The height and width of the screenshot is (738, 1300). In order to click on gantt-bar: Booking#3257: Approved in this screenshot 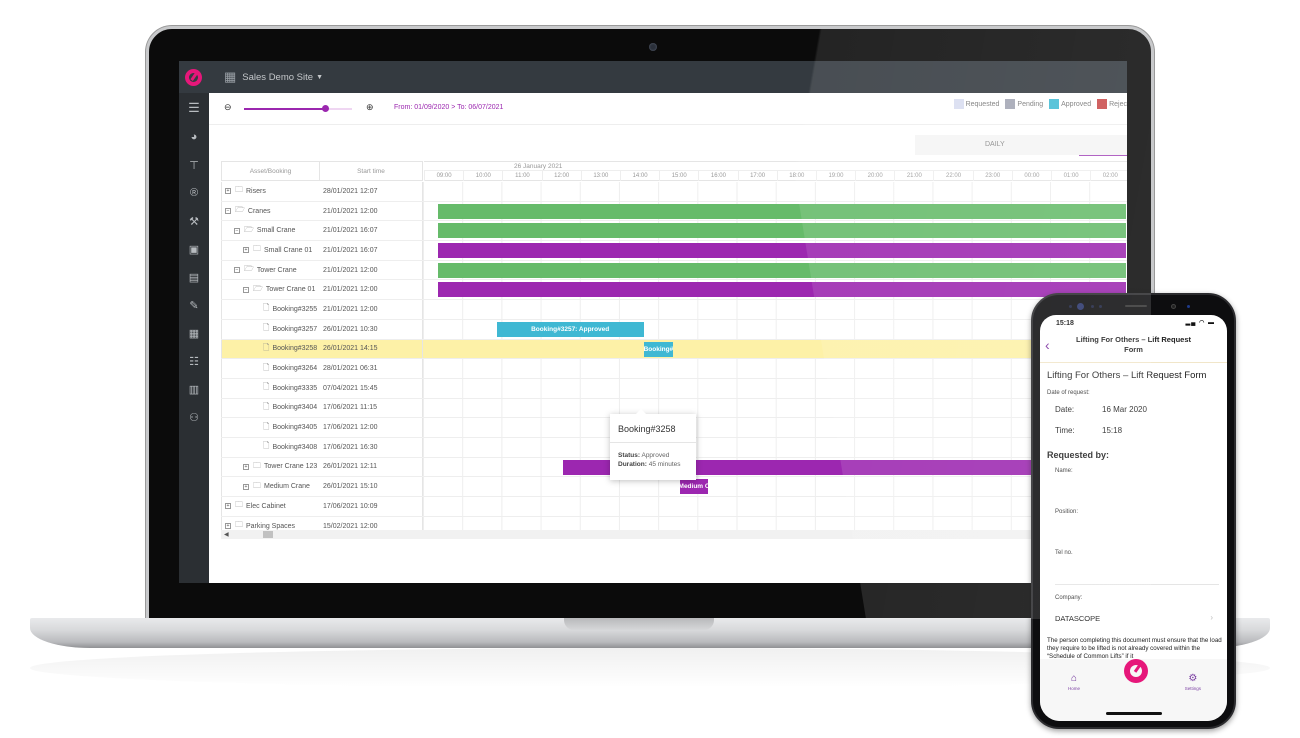, I will do `click(570, 329)`.